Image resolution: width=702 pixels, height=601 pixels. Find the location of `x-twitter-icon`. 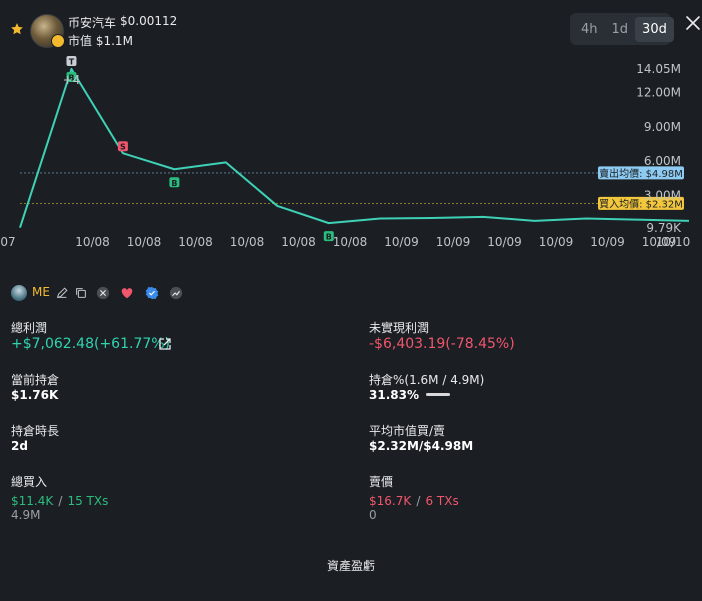

x-twitter-icon is located at coordinates (103, 293).